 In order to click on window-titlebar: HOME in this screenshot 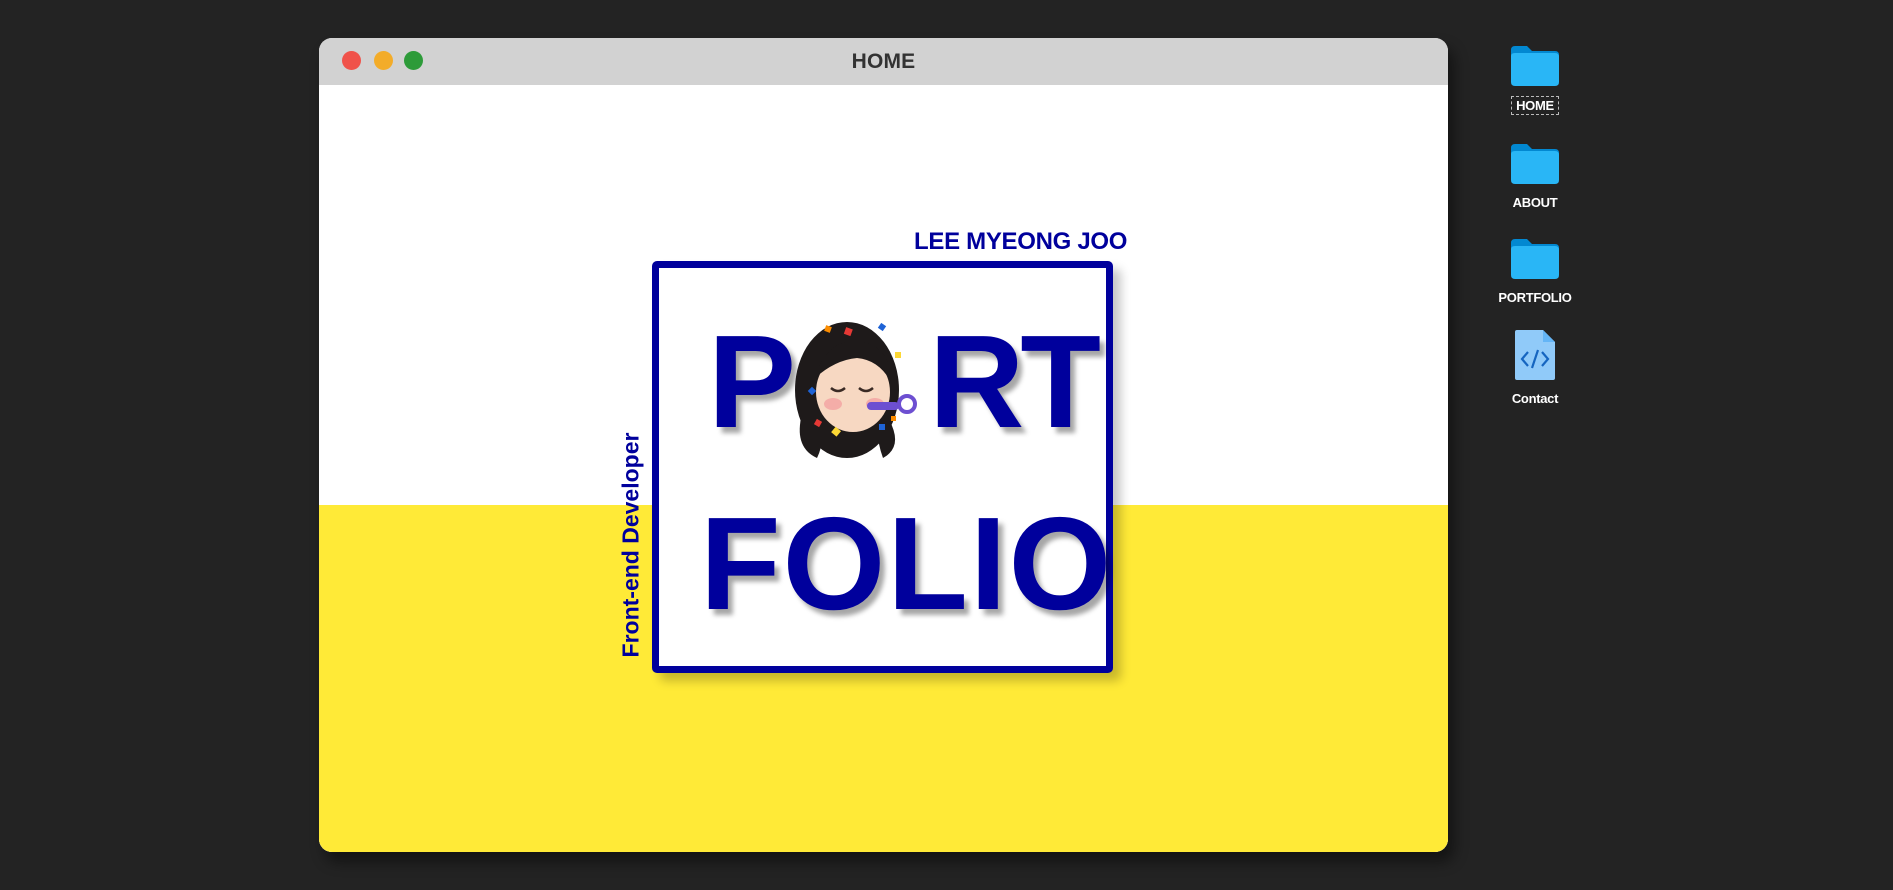, I will do `click(883, 61)`.